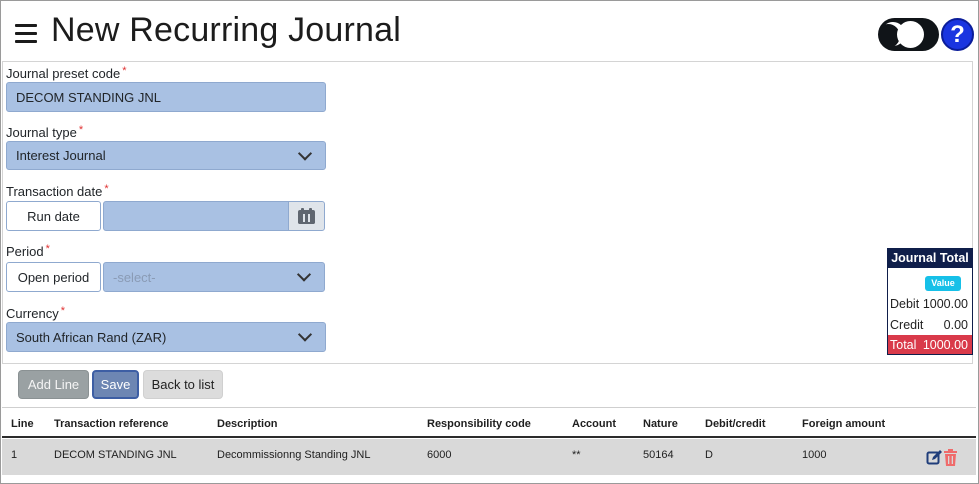 This screenshot has height=484, width=979. What do you see at coordinates (844, 424) in the screenshot?
I see `col-foreign-amount: Foreign amount` at bounding box center [844, 424].